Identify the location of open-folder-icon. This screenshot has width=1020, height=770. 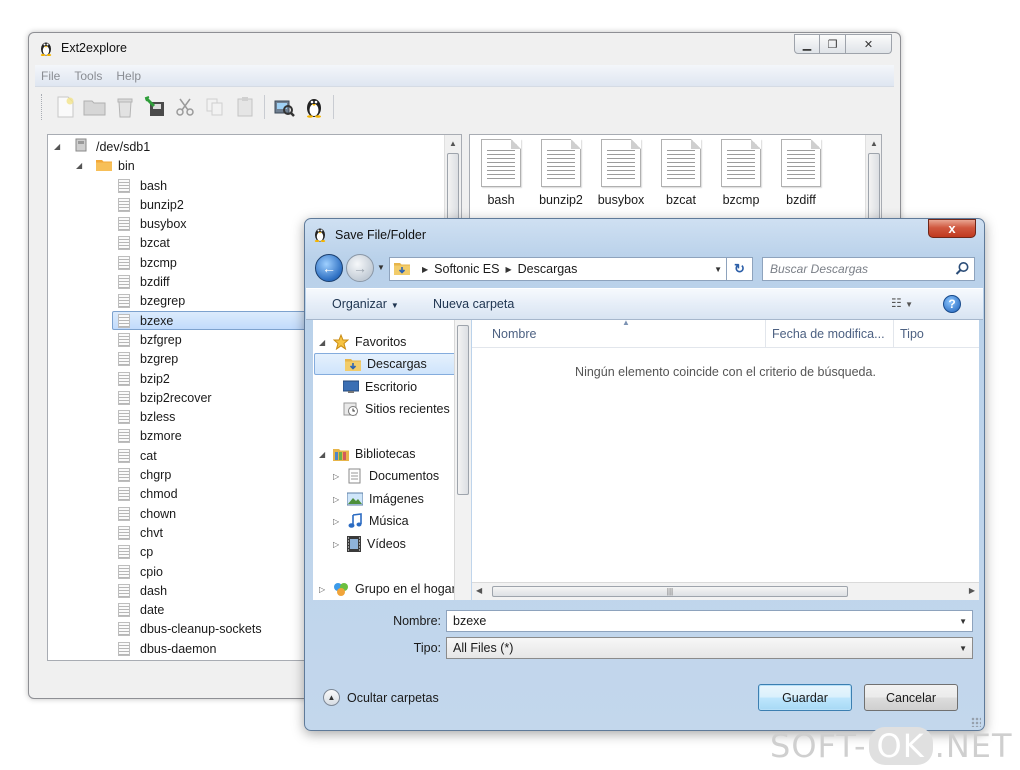
(95, 107).